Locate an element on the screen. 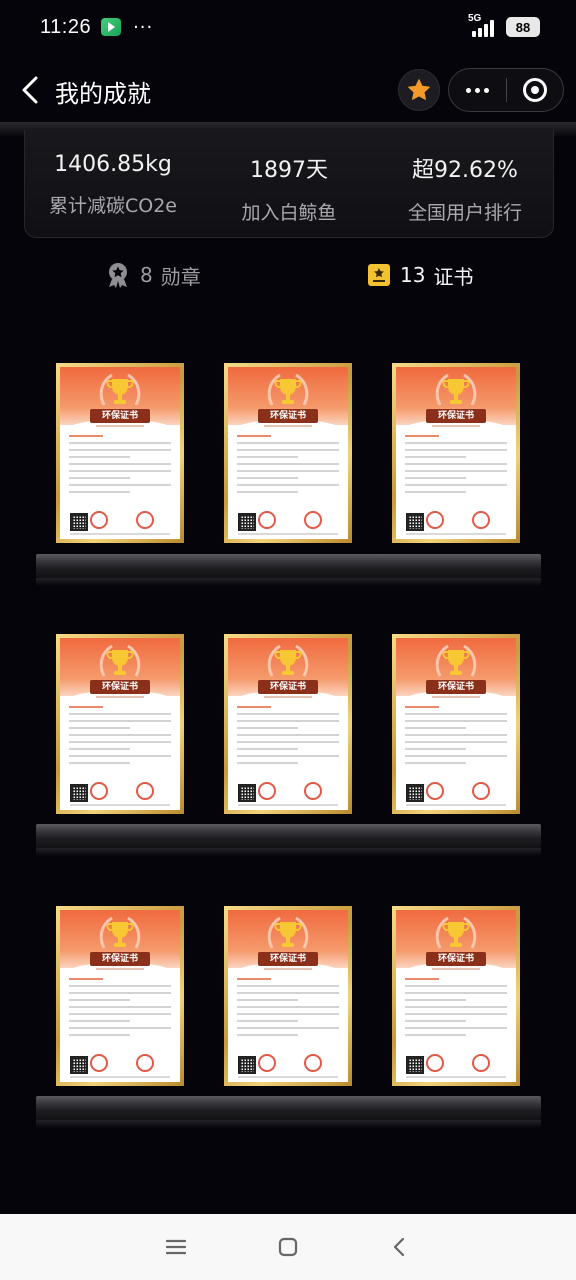 This screenshot has width=576, height=1280. stat-rank: 超92.62% 全国用户排行 is located at coordinates (465, 183).